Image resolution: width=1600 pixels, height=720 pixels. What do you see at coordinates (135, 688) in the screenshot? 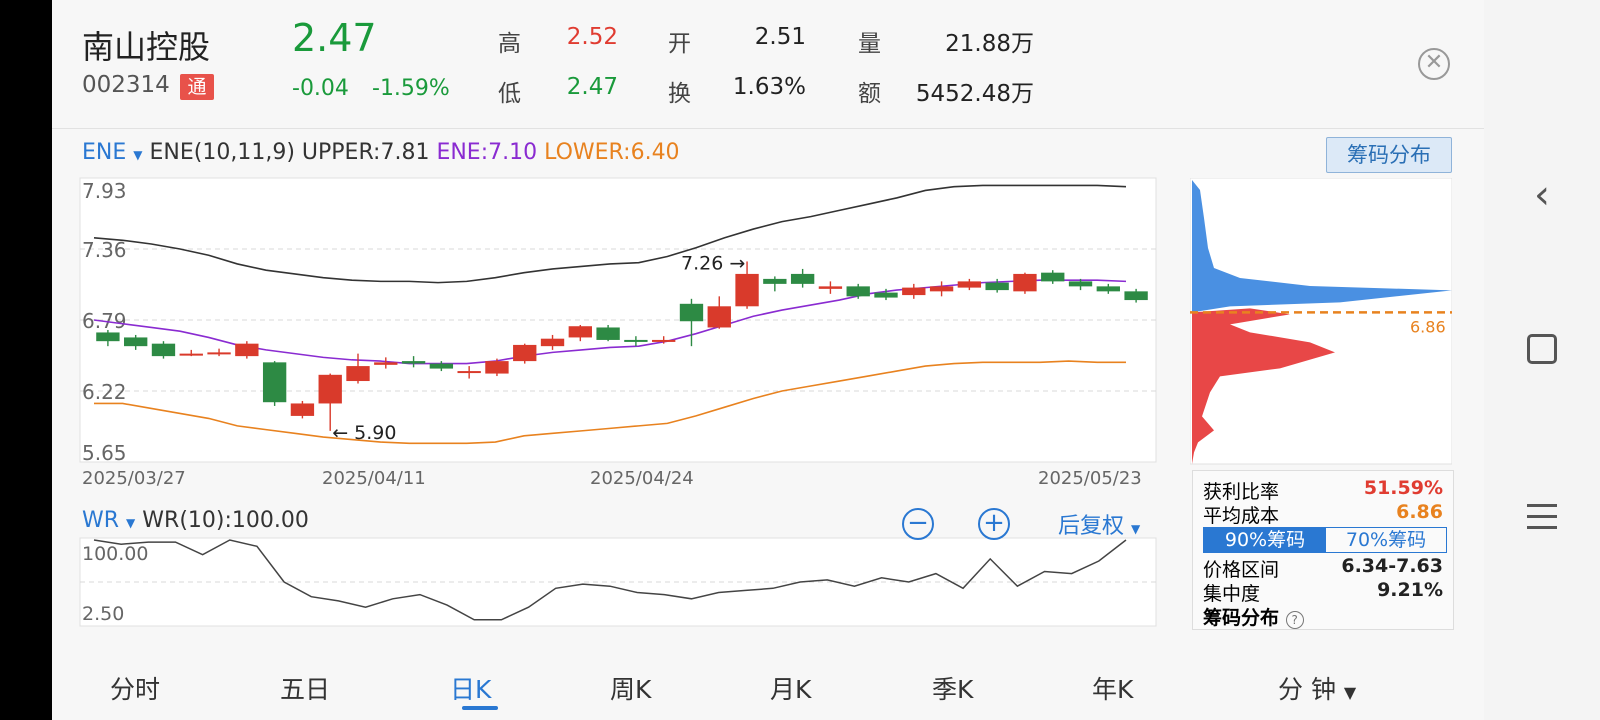
I see `tab-fenshi: 分时` at bounding box center [135, 688].